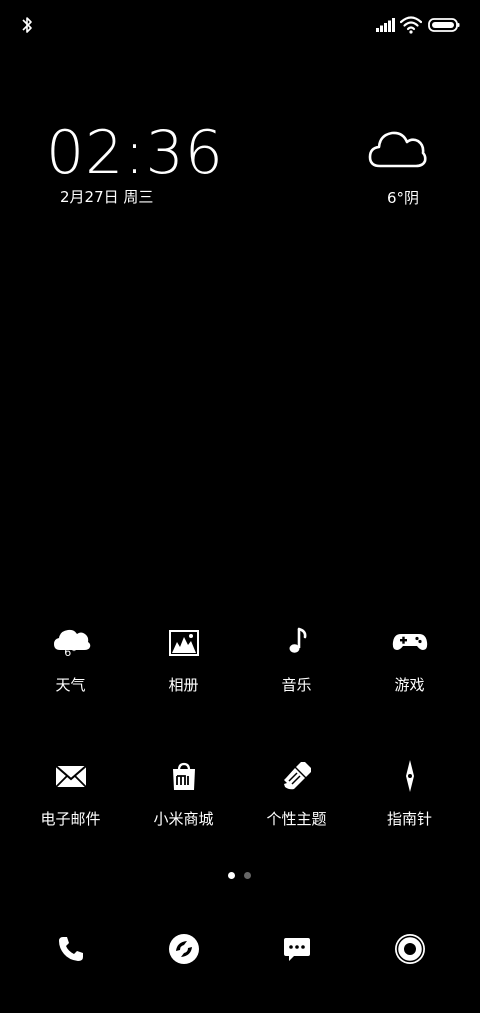  Describe the element at coordinates (296, 819) in the screenshot. I see `app-label: 个性主题` at that location.